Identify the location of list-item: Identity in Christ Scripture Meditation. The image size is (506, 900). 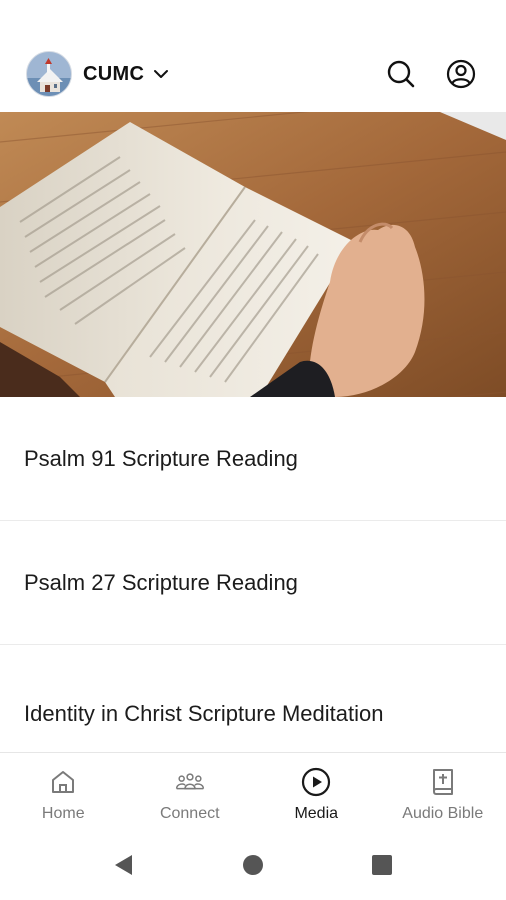
(253, 706).